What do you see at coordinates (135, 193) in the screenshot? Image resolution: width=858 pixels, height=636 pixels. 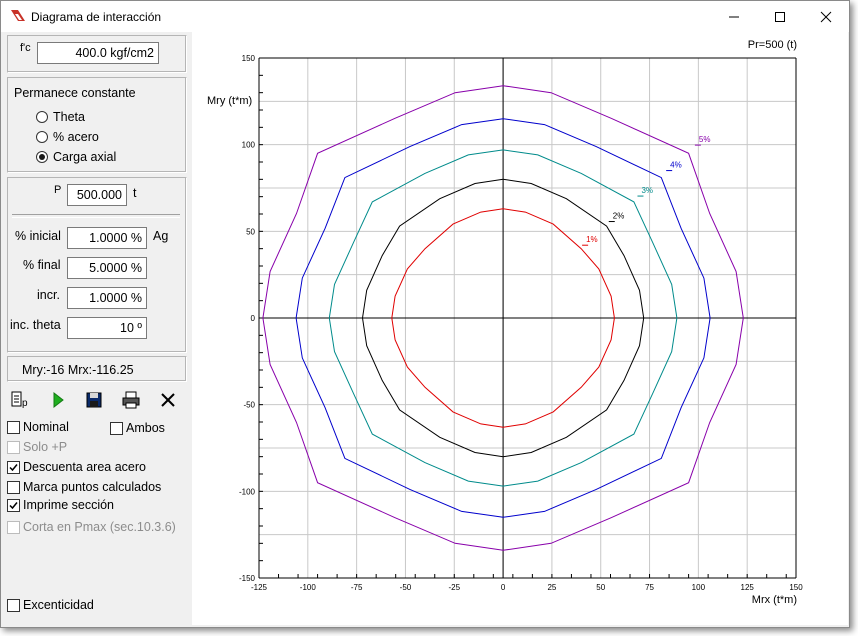 I see `p-unit: t` at bounding box center [135, 193].